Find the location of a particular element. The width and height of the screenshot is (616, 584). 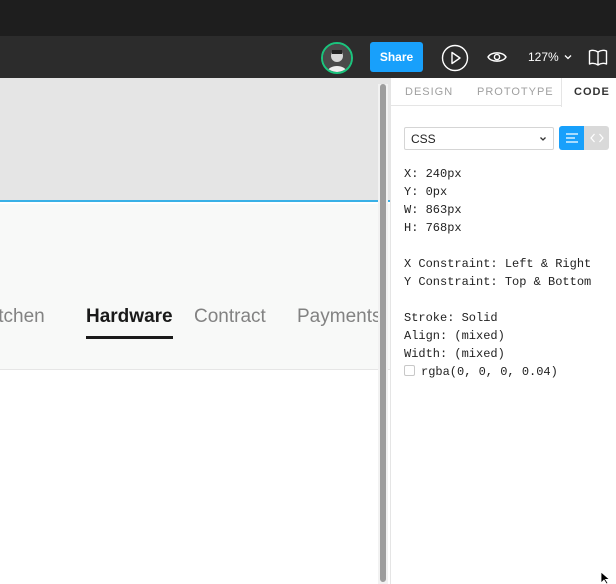

code-line-width: Width: (mixed) is located at coordinates (454, 354).